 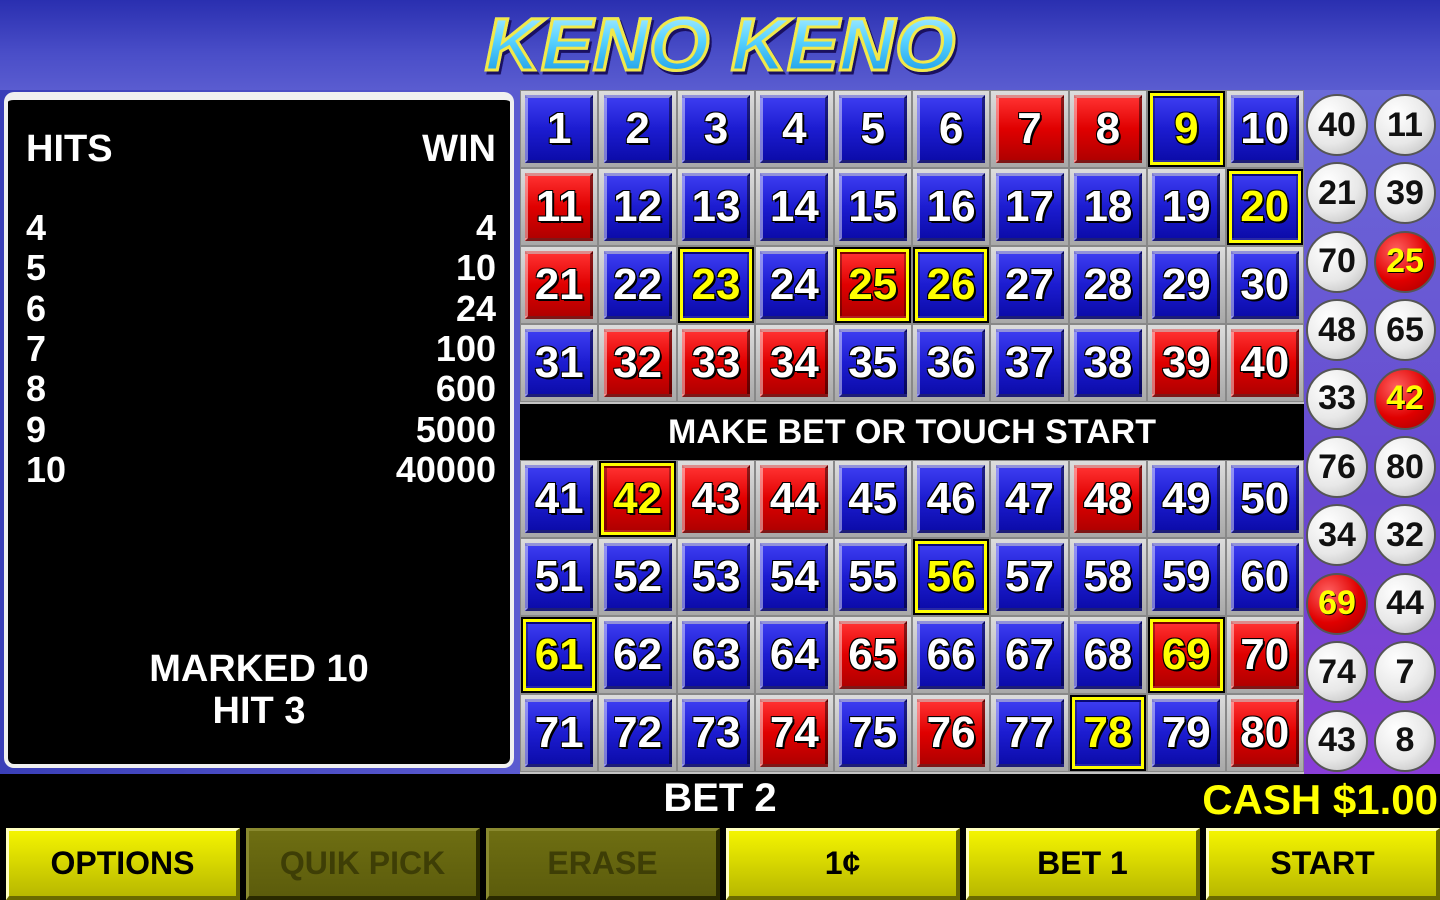 What do you see at coordinates (1029, 655) in the screenshot?
I see `number-tile-67: 67` at bounding box center [1029, 655].